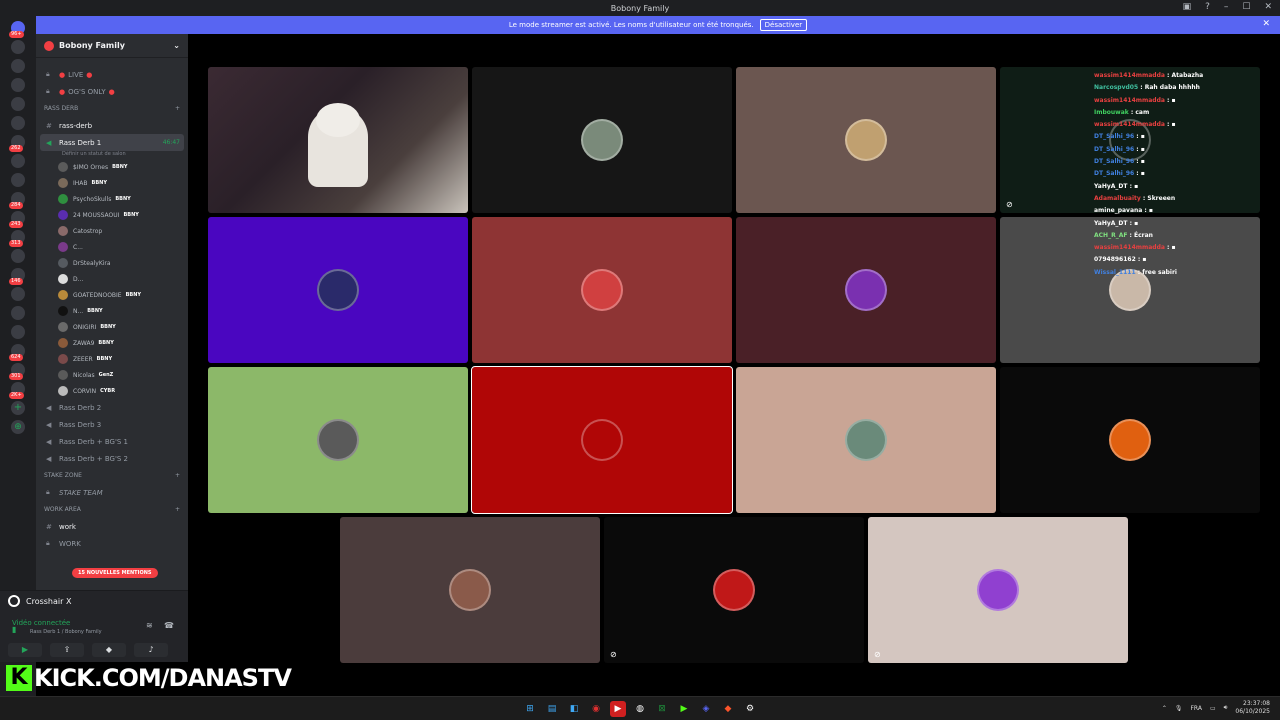 This screenshot has height=720, width=1280. What do you see at coordinates (552, 709) in the screenshot?
I see `file-explorer-icon: ▤` at bounding box center [552, 709].